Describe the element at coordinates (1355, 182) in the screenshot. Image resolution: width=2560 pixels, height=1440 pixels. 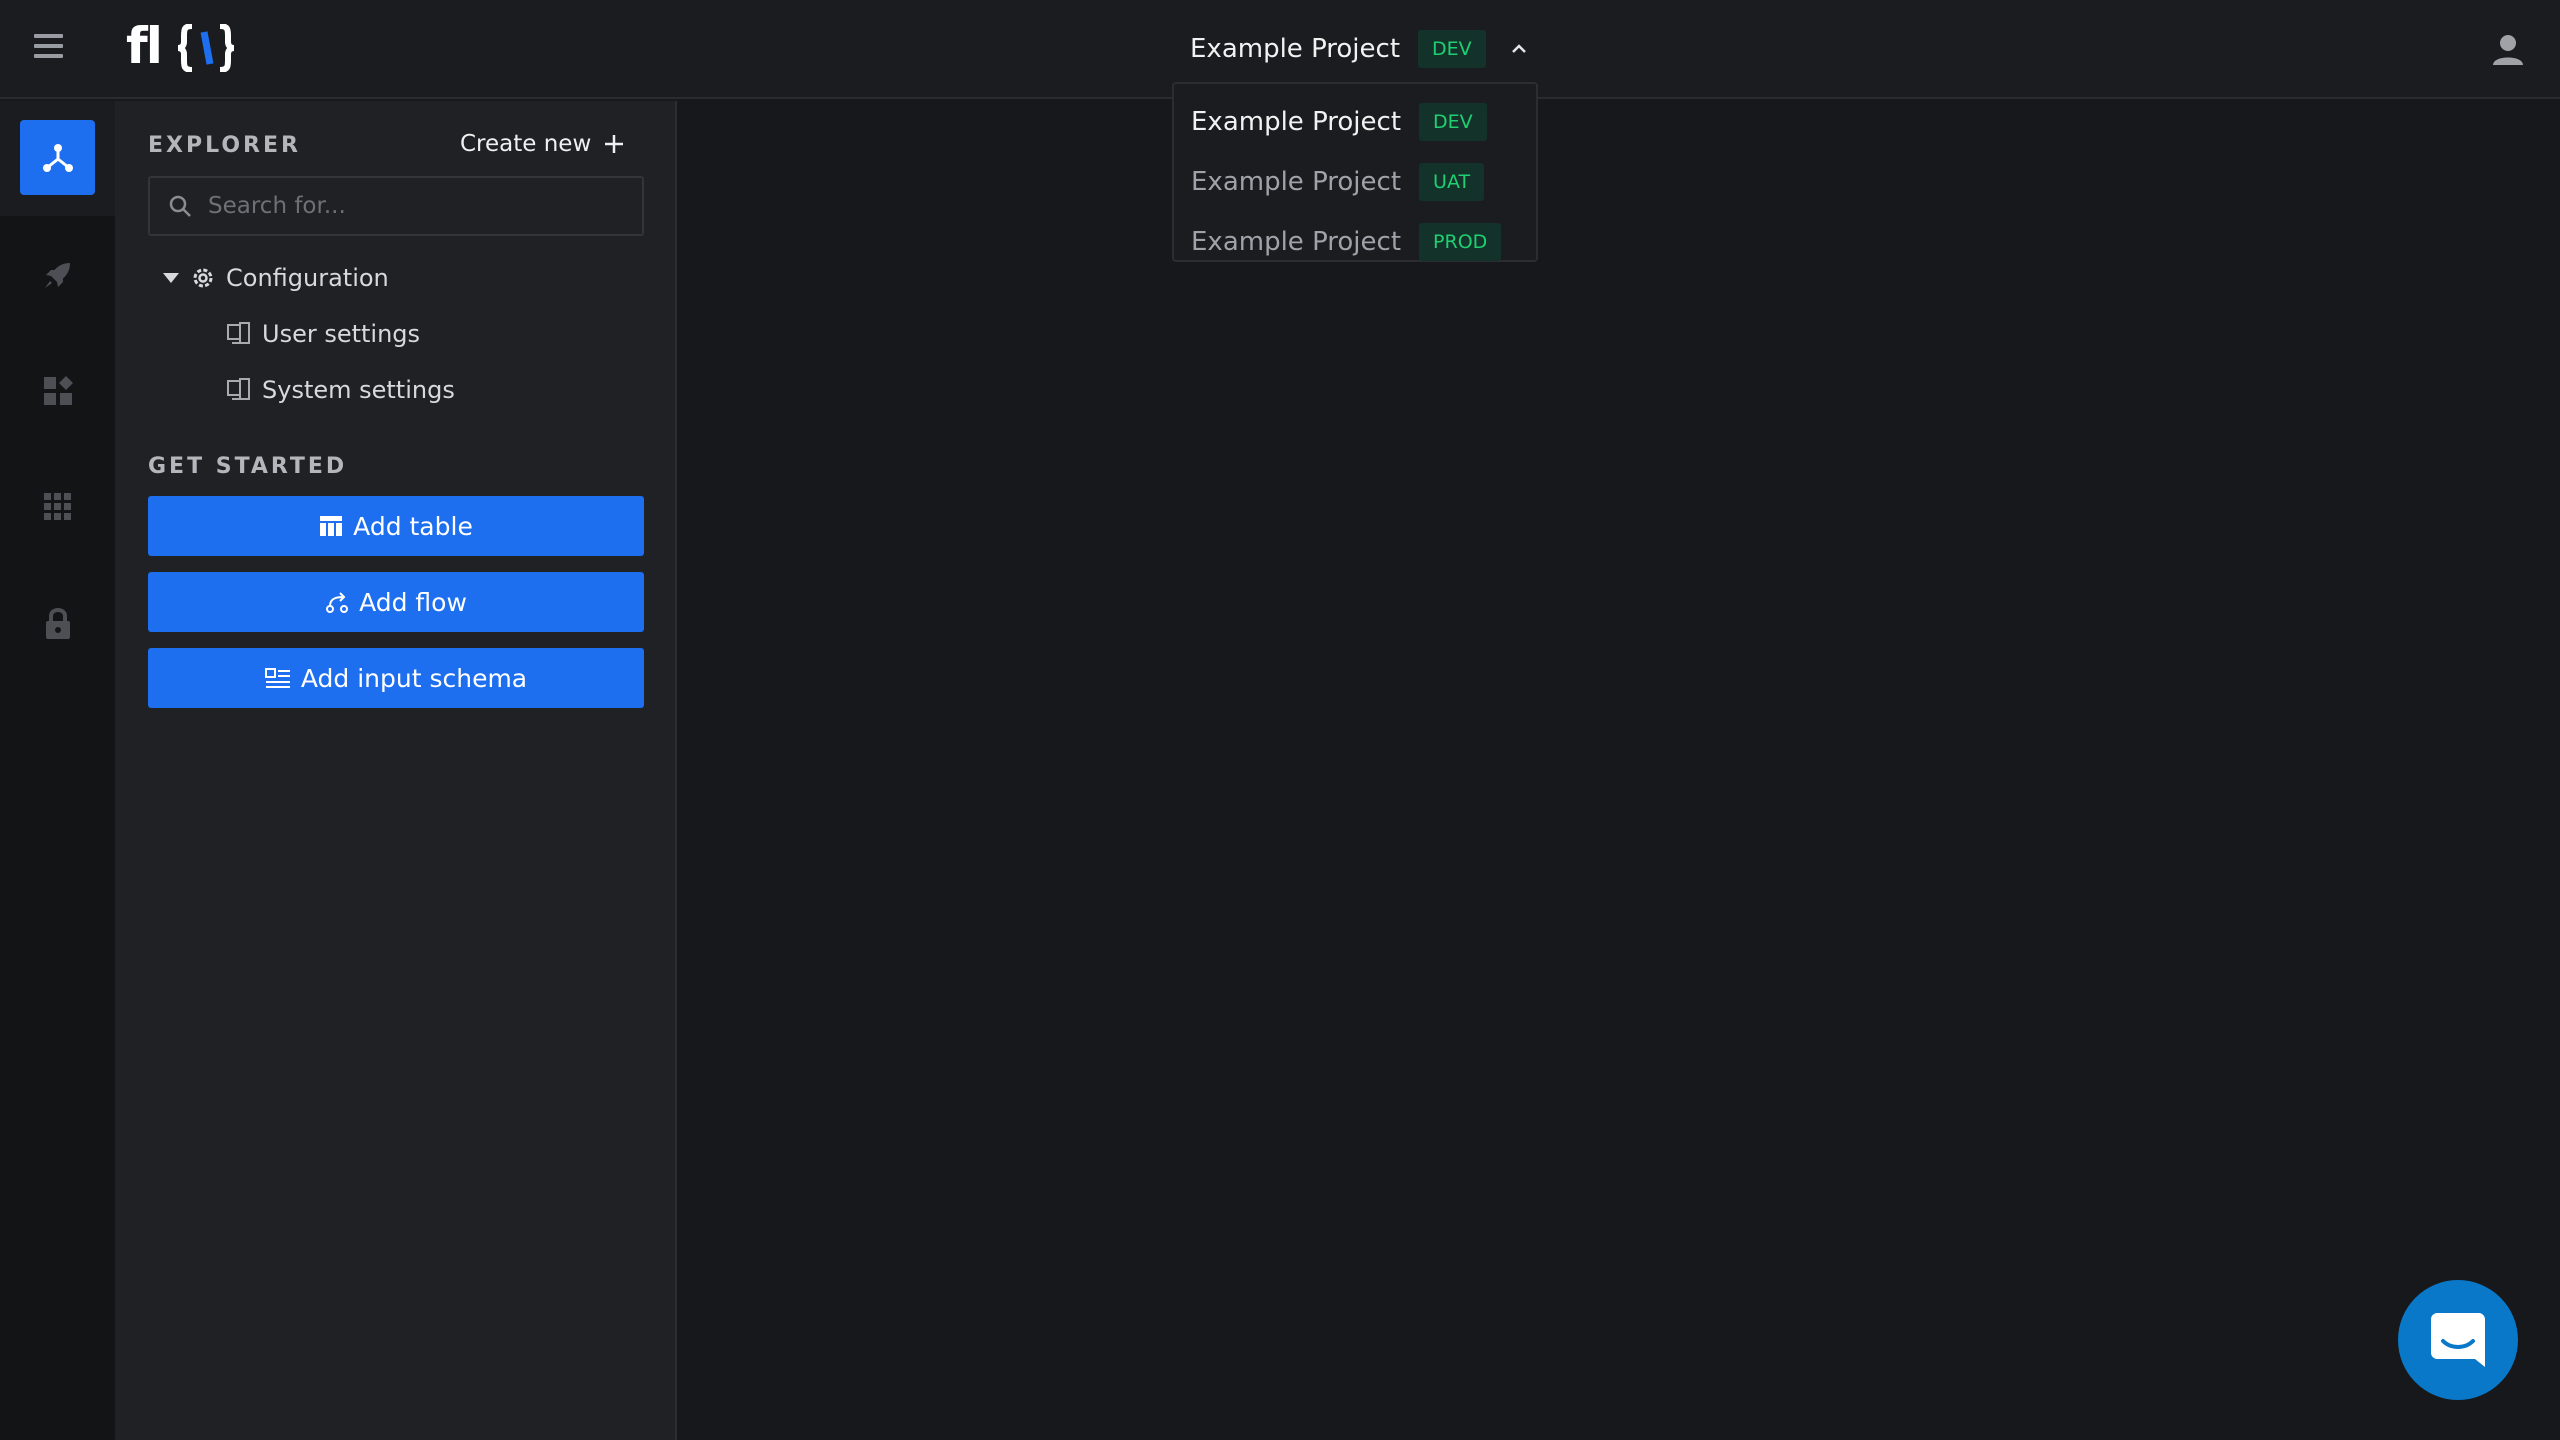
I see `project-option-uat: Example Project UAT` at that location.